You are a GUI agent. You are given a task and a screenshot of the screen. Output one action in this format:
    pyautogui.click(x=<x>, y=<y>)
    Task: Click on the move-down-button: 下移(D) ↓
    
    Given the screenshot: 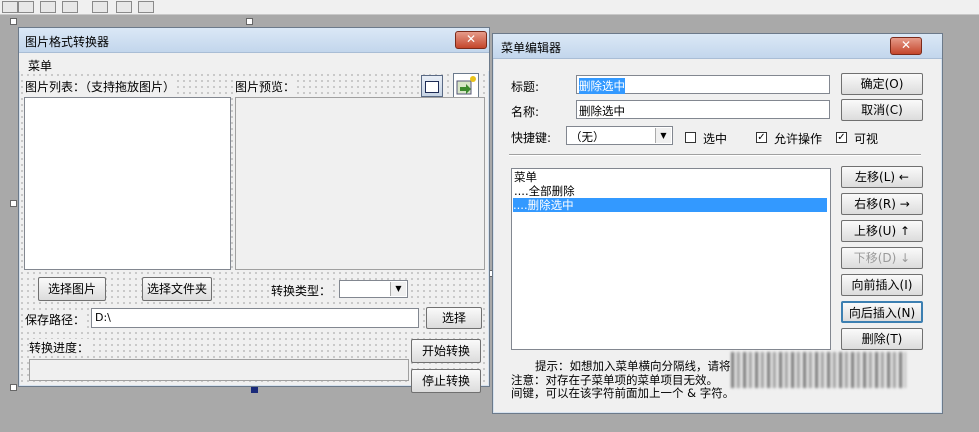 What is the action you would take?
    pyautogui.click(x=882, y=258)
    